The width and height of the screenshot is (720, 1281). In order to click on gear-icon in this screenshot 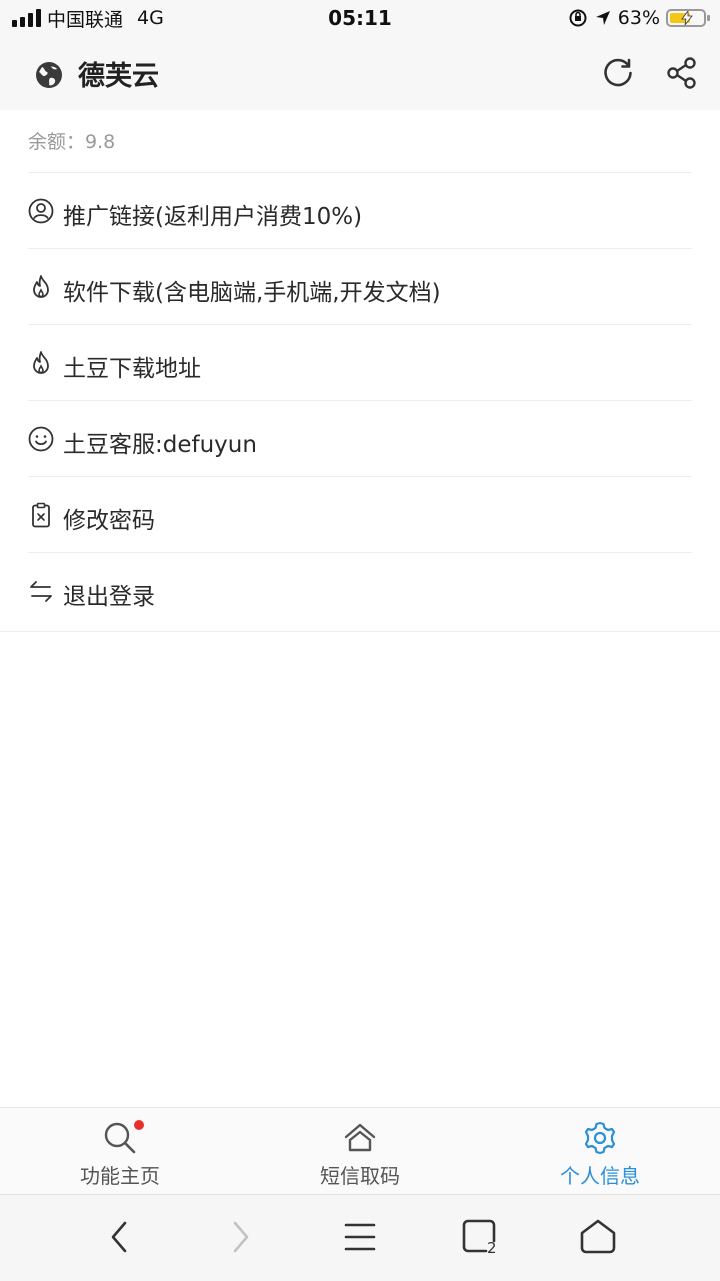, I will do `click(600, 1138)`.